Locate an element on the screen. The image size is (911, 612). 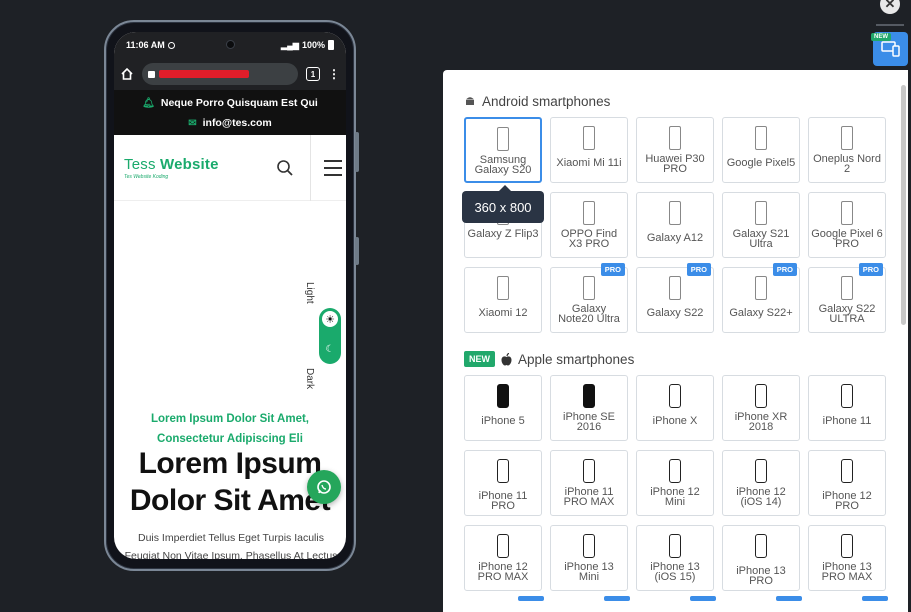
device-name: iPhone 12 Mini is located at coordinates (675, 497).